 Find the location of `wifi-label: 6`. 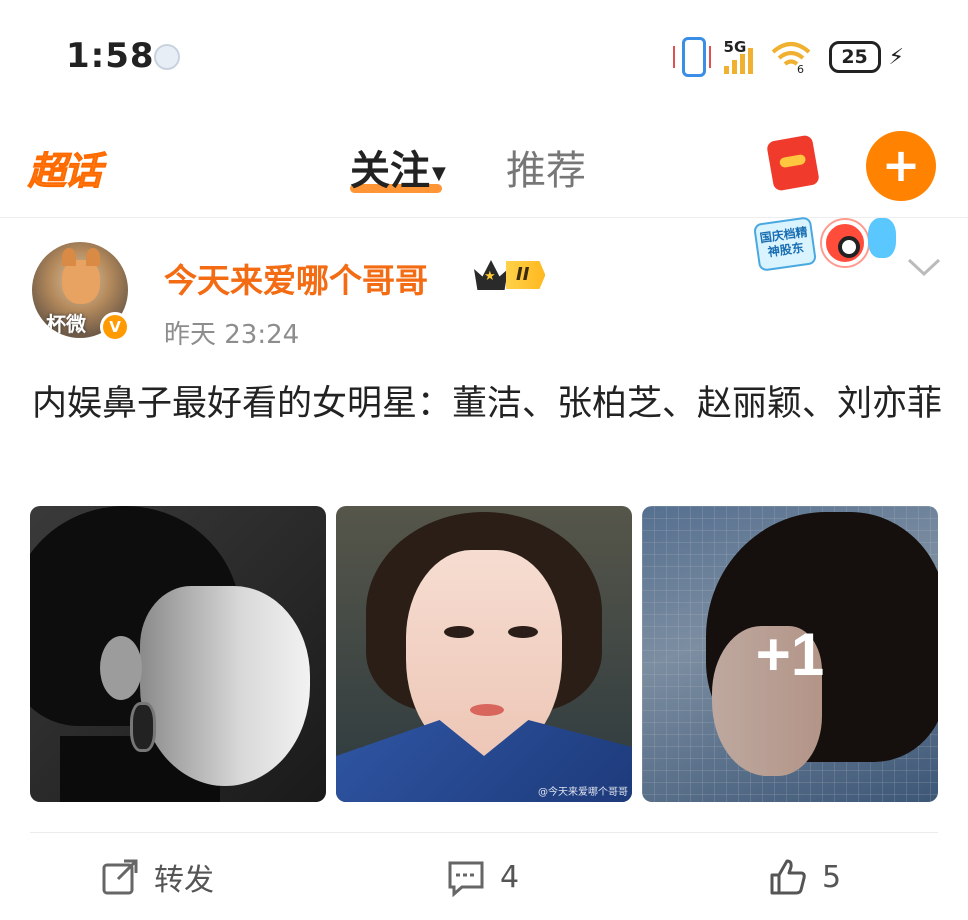

wifi-label: 6 is located at coordinates (800, 68).